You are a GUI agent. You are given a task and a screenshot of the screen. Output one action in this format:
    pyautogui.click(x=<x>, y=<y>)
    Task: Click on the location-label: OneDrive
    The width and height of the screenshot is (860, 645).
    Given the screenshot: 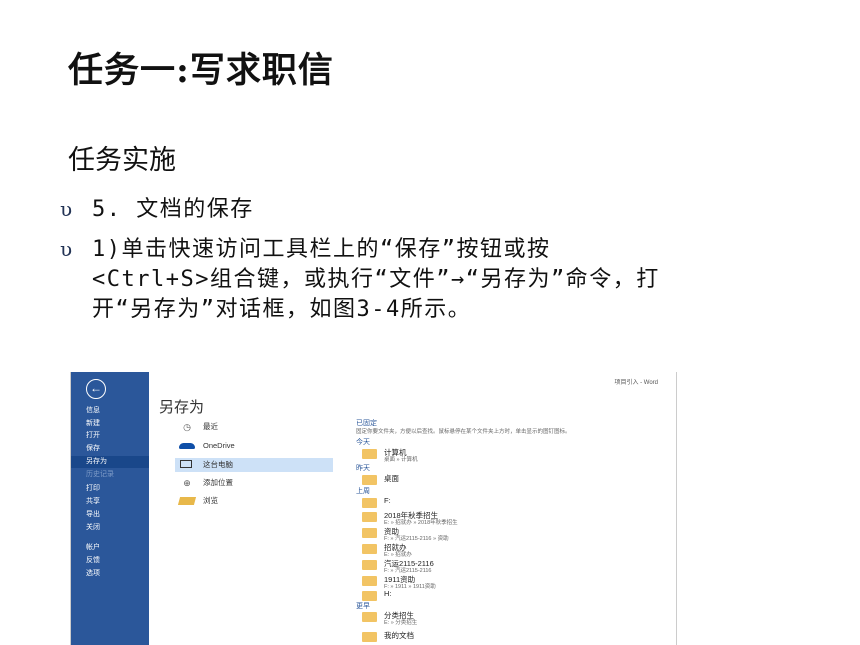 What is the action you would take?
    pyautogui.click(x=219, y=445)
    